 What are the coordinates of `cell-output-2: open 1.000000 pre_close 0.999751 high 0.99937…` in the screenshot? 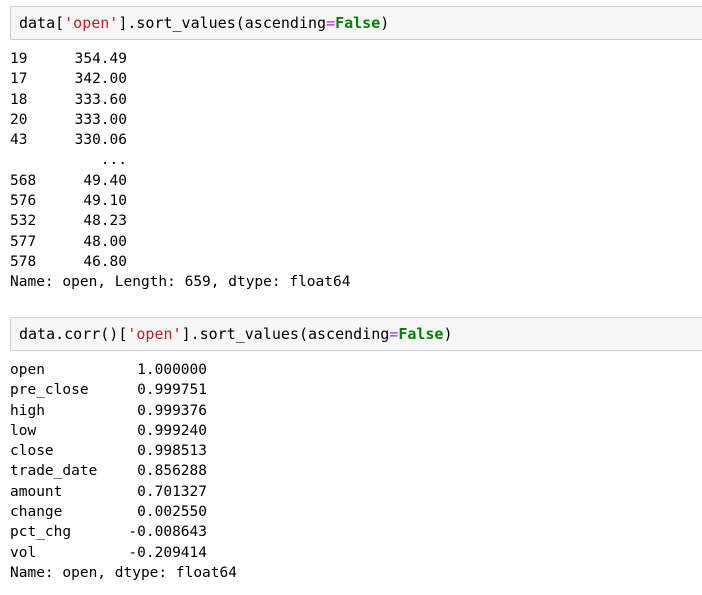 It's located at (123, 471).